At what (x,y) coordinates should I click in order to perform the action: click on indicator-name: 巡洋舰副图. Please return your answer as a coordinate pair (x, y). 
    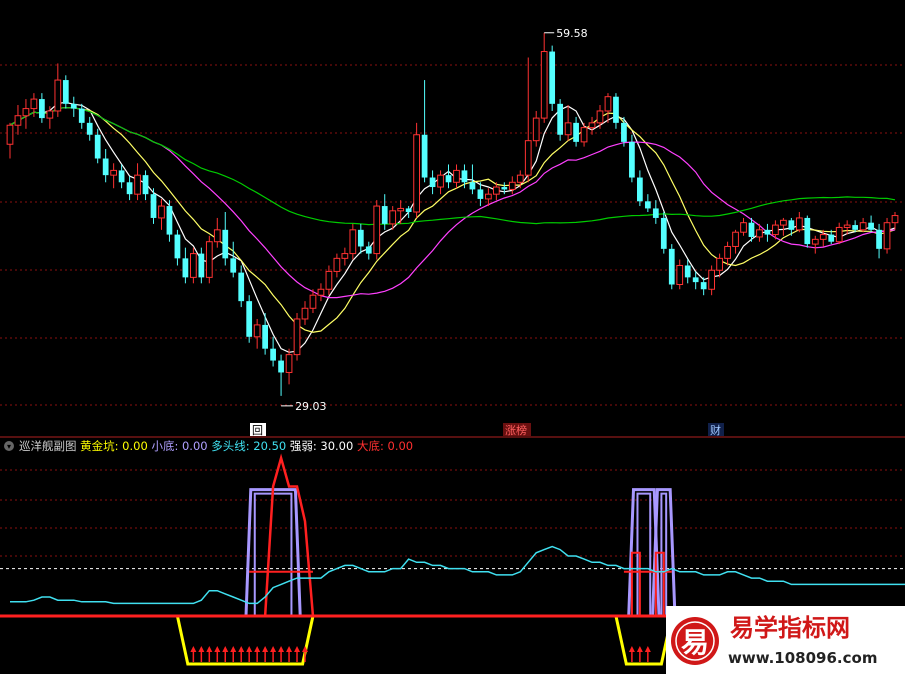
    Looking at the image, I should click on (49, 446).